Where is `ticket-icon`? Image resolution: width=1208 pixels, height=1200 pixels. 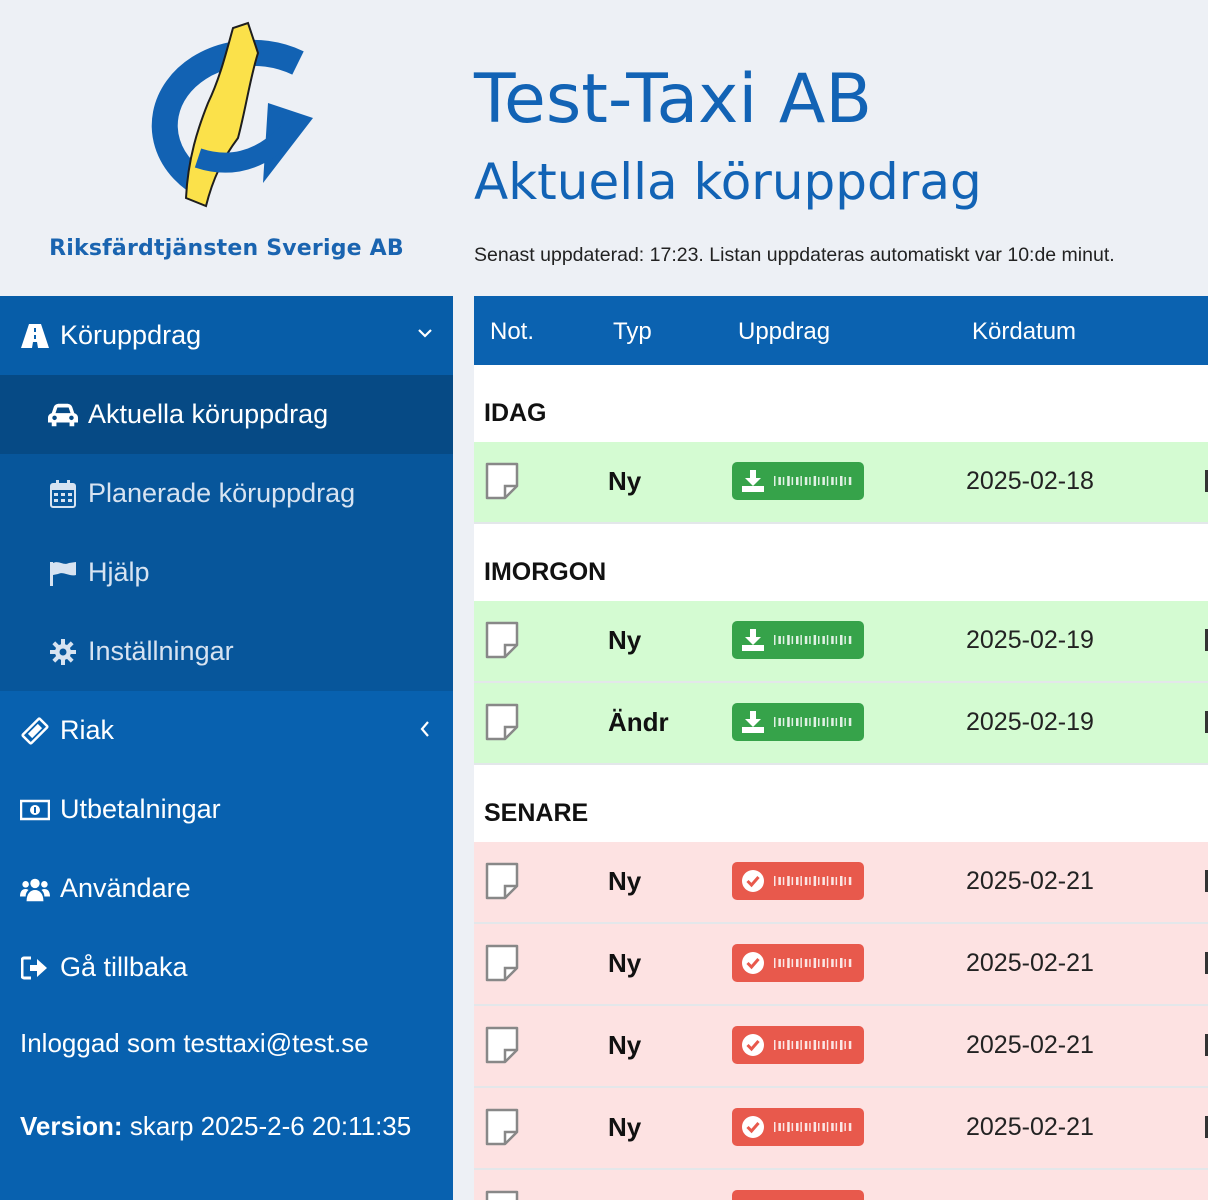 ticket-icon is located at coordinates (35, 731).